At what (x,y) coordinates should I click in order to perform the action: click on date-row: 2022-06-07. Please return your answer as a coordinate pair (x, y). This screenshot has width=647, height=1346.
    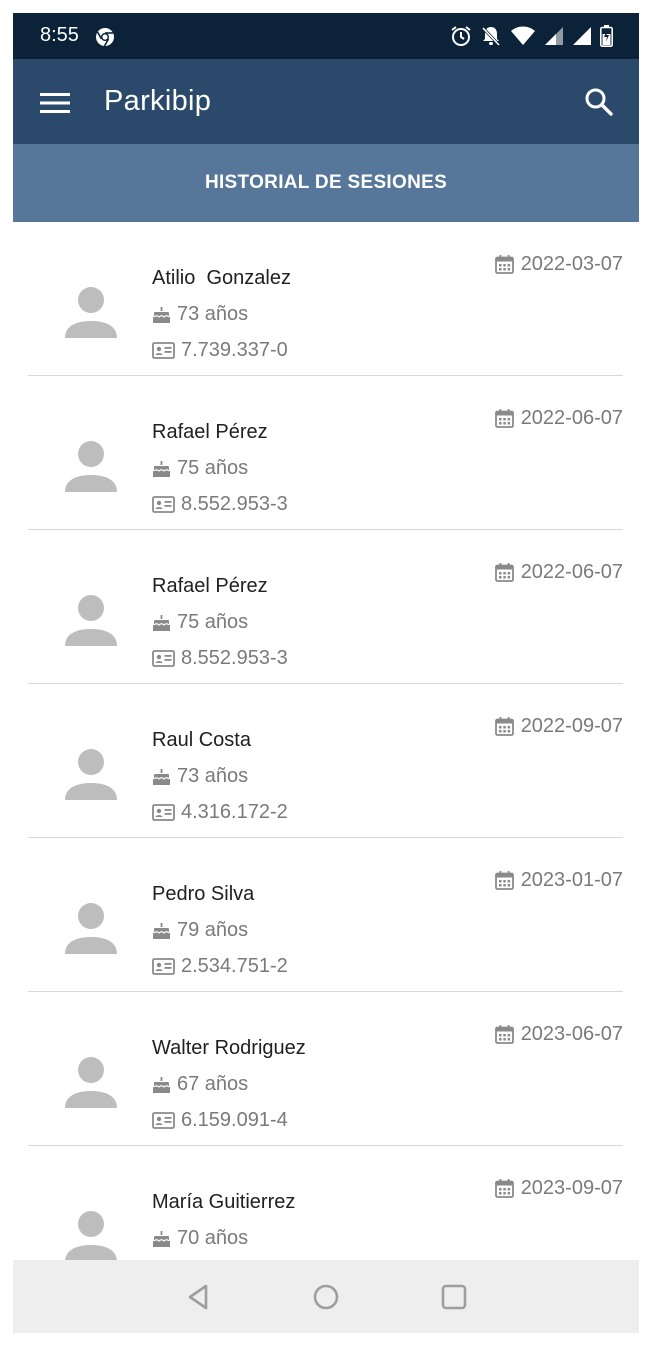
    Looking at the image, I should click on (558, 418).